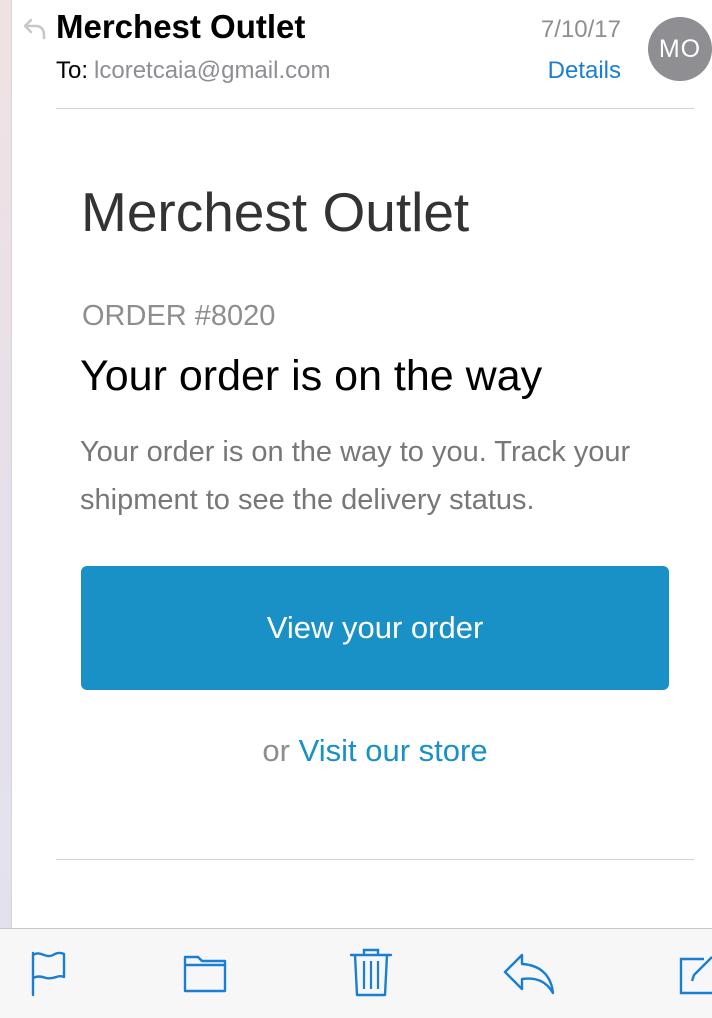  I want to click on reply-button, so click(529, 973).